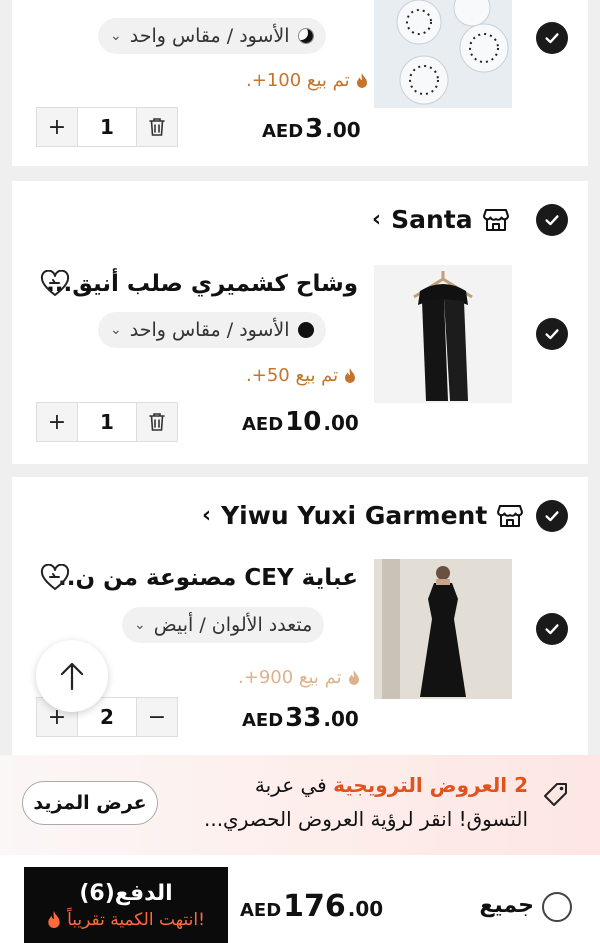 The image size is (600, 943). I want to click on store-name: Yiwu Yuxi Garment, so click(354, 515).